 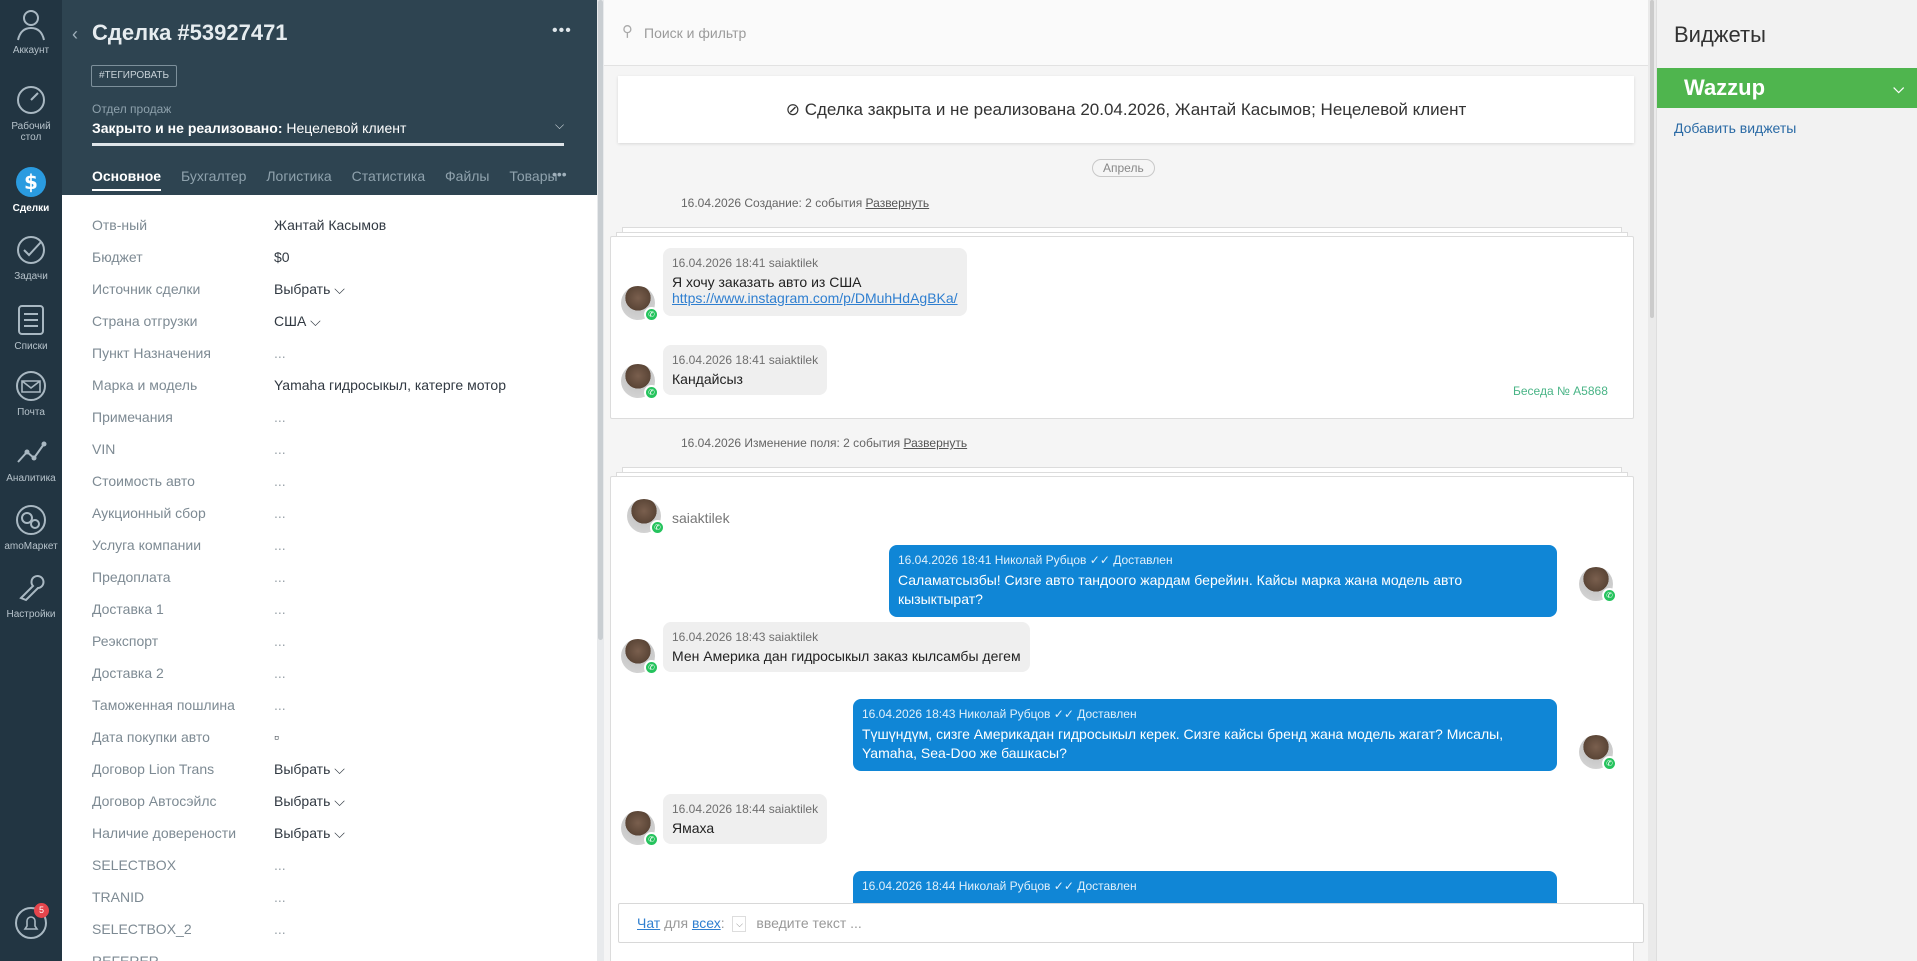 I want to click on search-icon: ⚲, so click(x=627, y=31).